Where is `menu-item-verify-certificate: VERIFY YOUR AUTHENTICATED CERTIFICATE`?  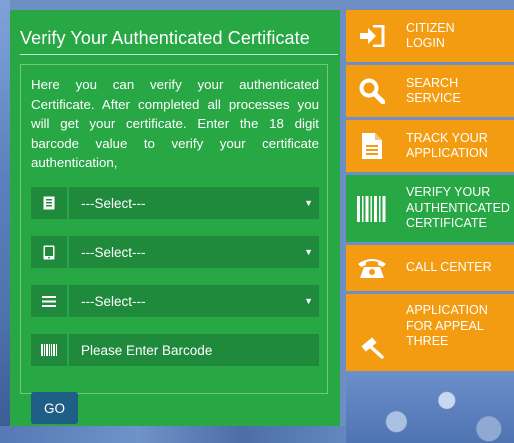
menu-item-verify-certificate: VERIFY YOUR AUTHENTICATED CERTIFICATE is located at coordinates (430, 208).